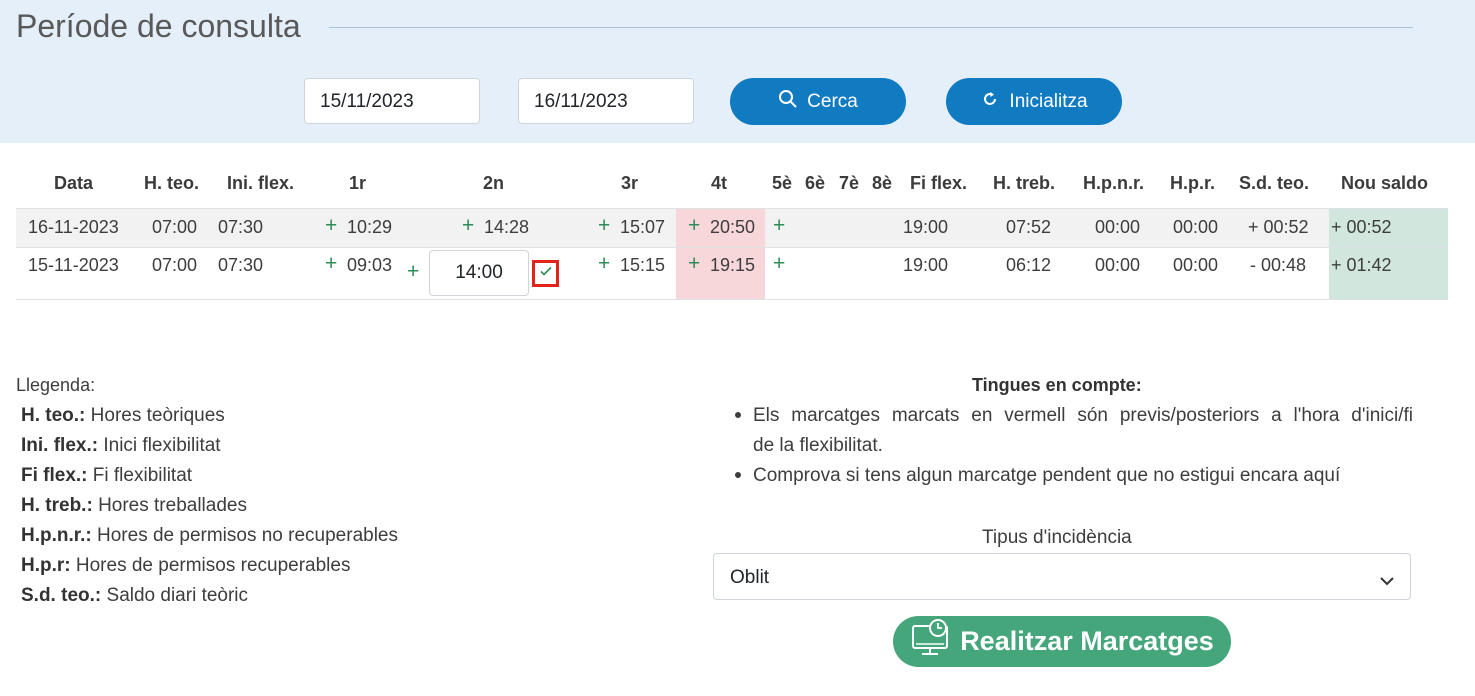 This screenshot has height=696, width=1475. I want to click on incidence-selected-value: Oblit, so click(750, 577).